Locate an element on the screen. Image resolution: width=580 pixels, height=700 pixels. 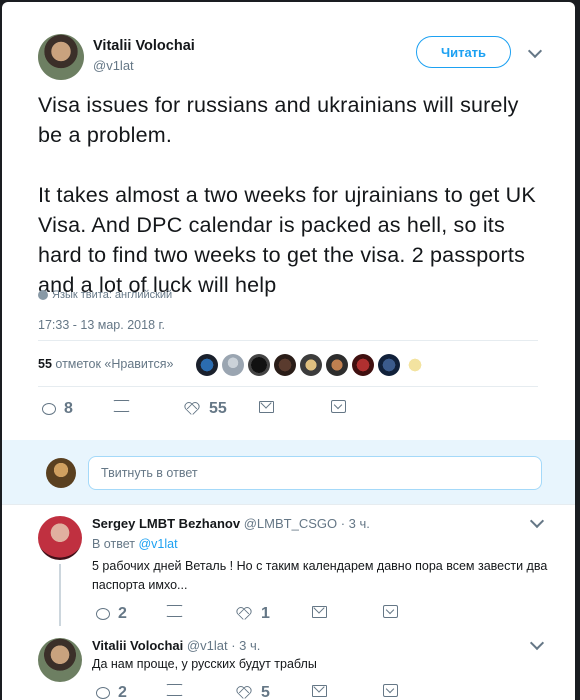
like-action: 5 is located at coordinates (254, 692).